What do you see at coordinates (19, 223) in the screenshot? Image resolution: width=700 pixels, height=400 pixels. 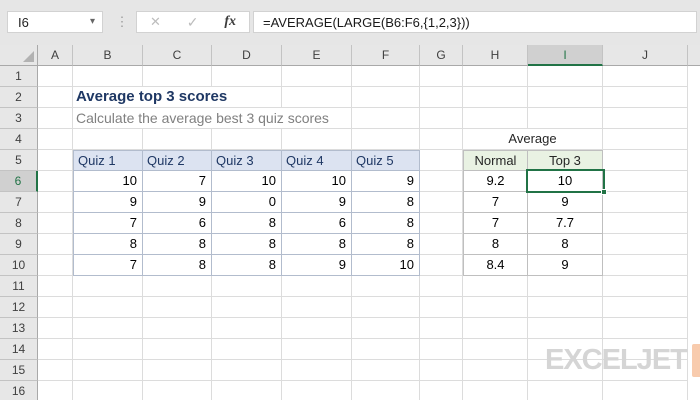 I see `row-header-8: 8` at bounding box center [19, 223].